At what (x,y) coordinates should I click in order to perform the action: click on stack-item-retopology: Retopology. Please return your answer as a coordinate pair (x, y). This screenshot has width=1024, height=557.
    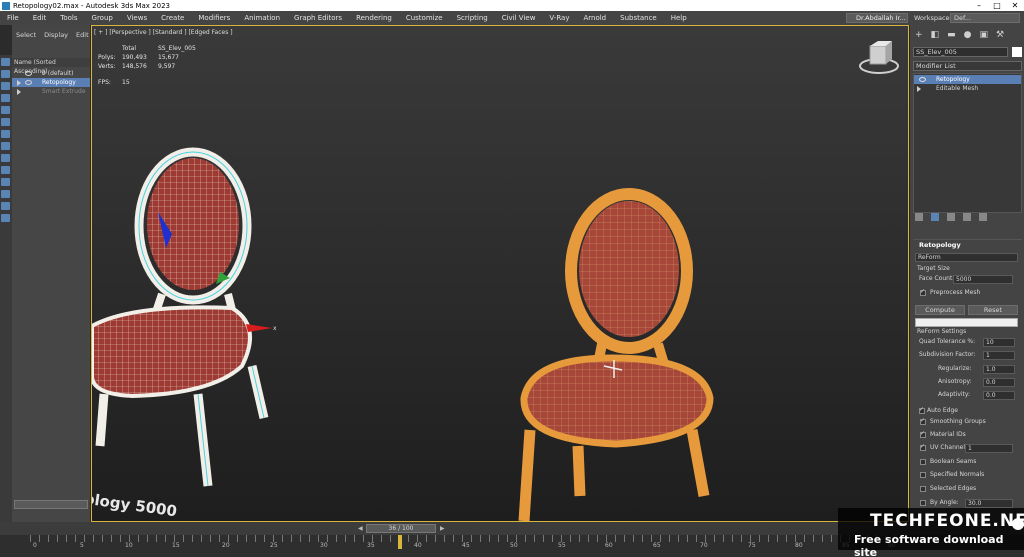
    Looking at the image, I should click on (967, 79).